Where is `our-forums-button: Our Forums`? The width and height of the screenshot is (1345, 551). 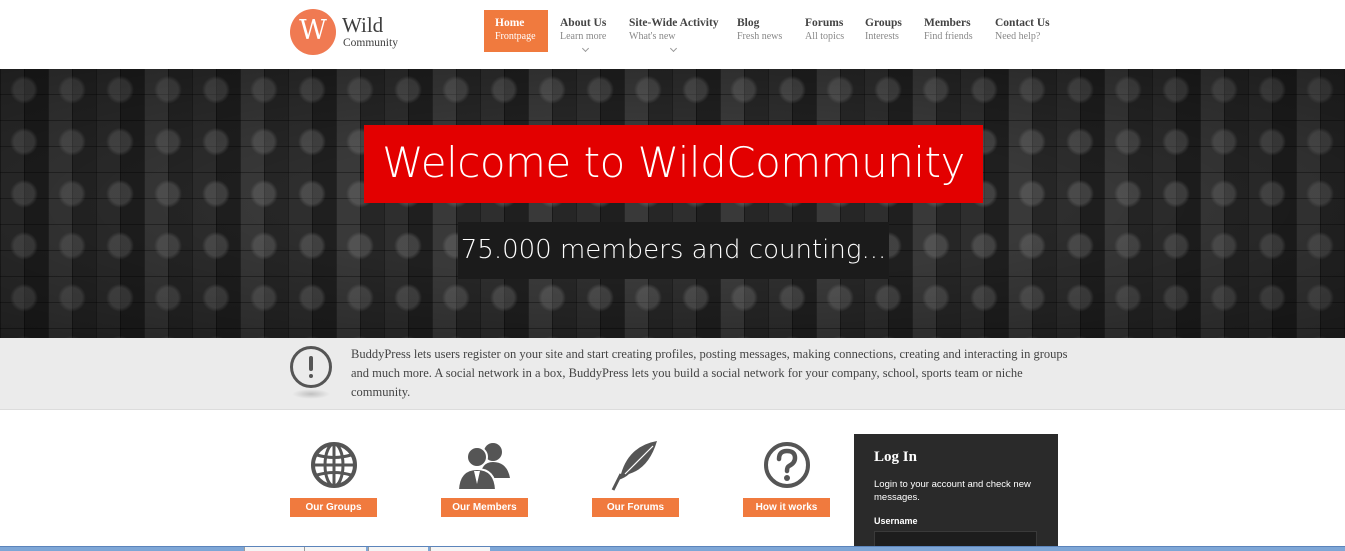
our-forums-button: Our Forums is located at coordinates (635, 507).